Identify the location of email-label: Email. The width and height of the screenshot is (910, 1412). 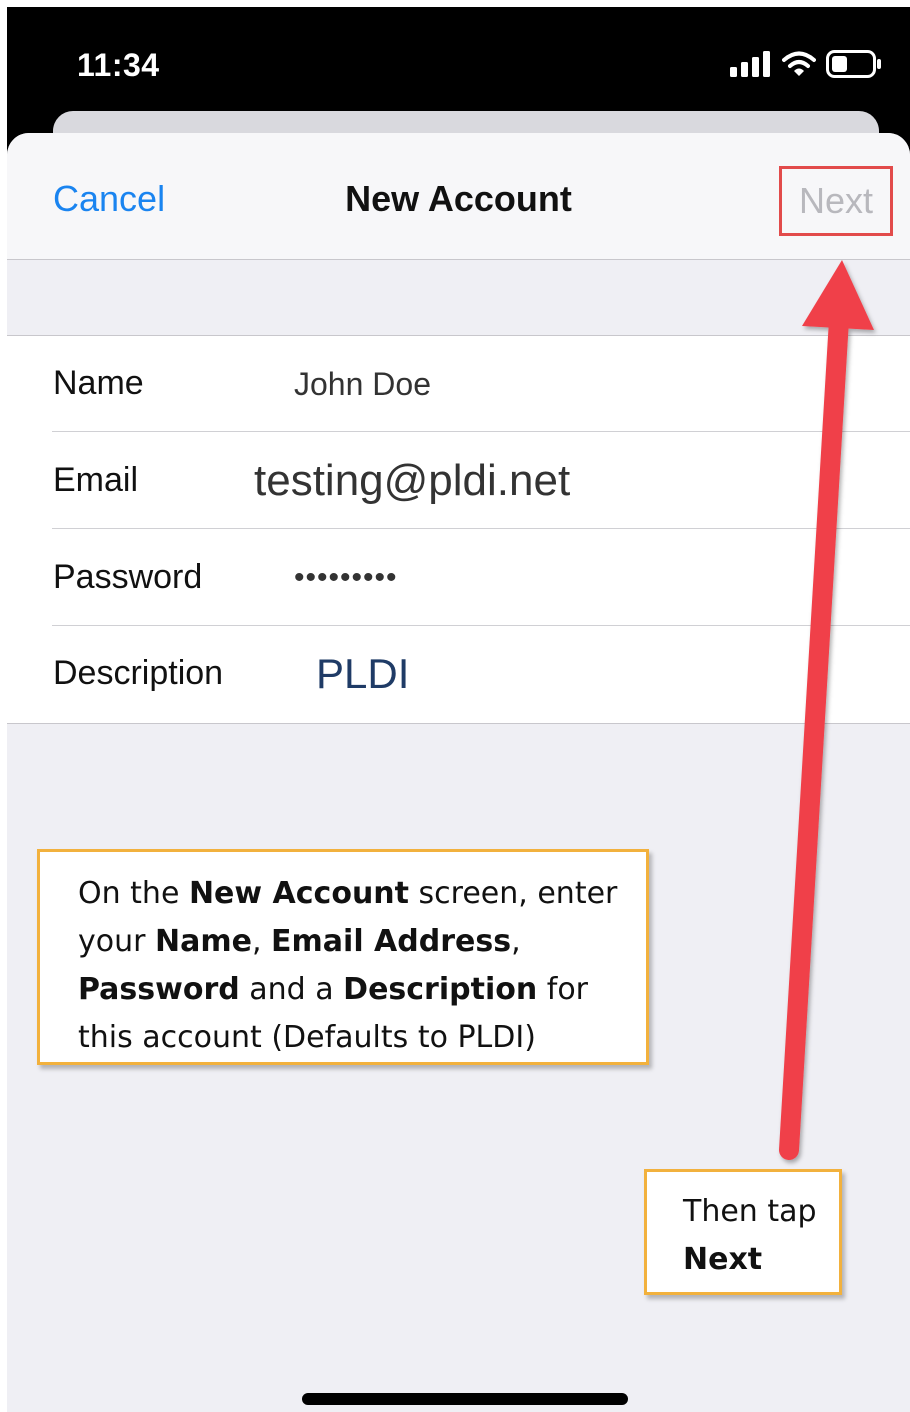
(96, 480).